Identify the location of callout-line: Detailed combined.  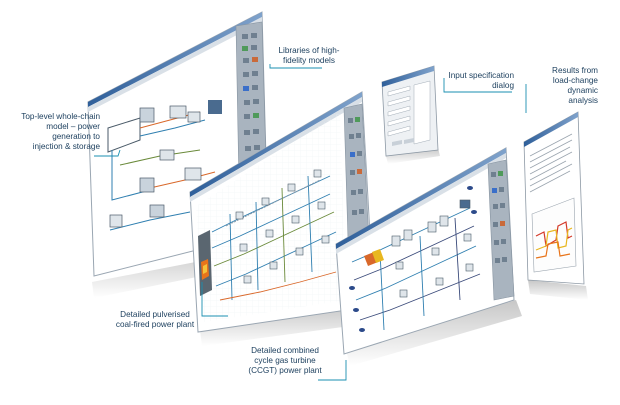
(285, 350).